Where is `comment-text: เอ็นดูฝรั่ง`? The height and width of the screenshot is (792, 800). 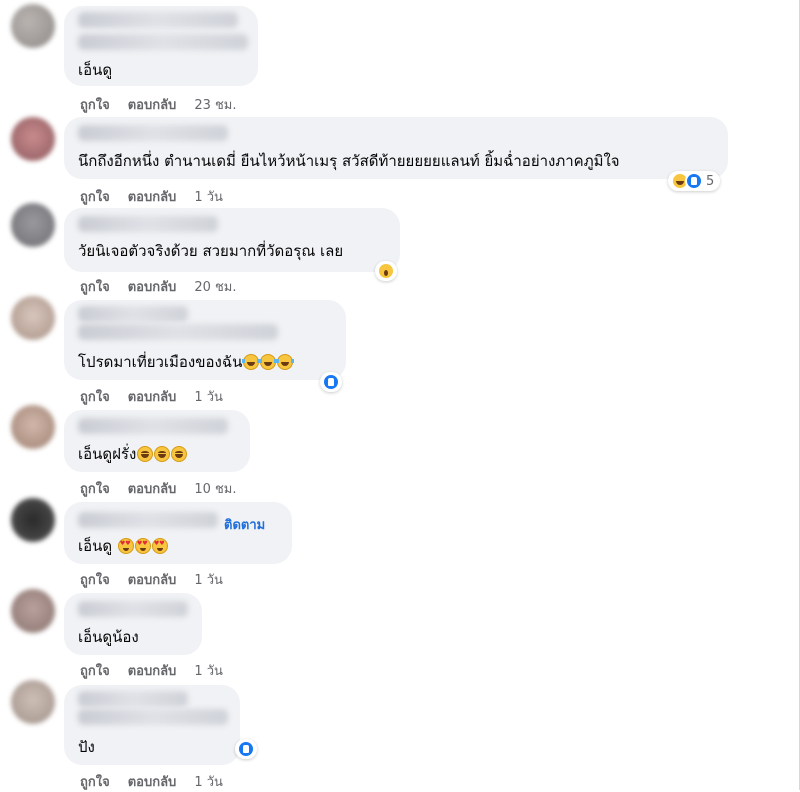 comment-text: เอ็นดูฝรั่ง is located at coordinates (133, 454).